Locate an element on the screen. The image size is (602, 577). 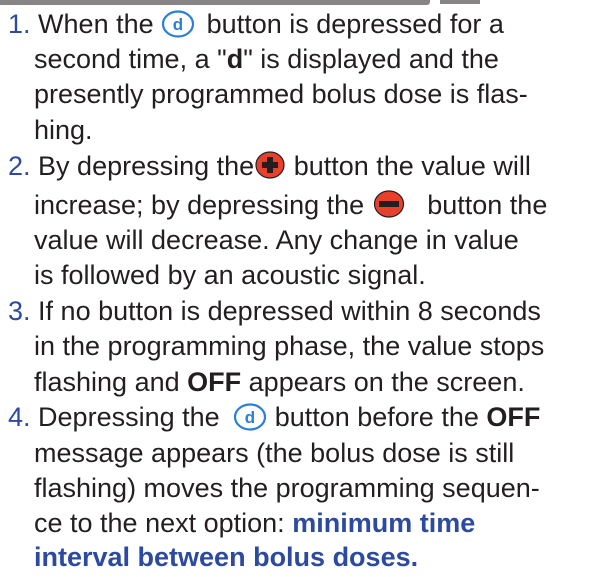
item-text: ce to the next option: is located at coordinates (159, 523).